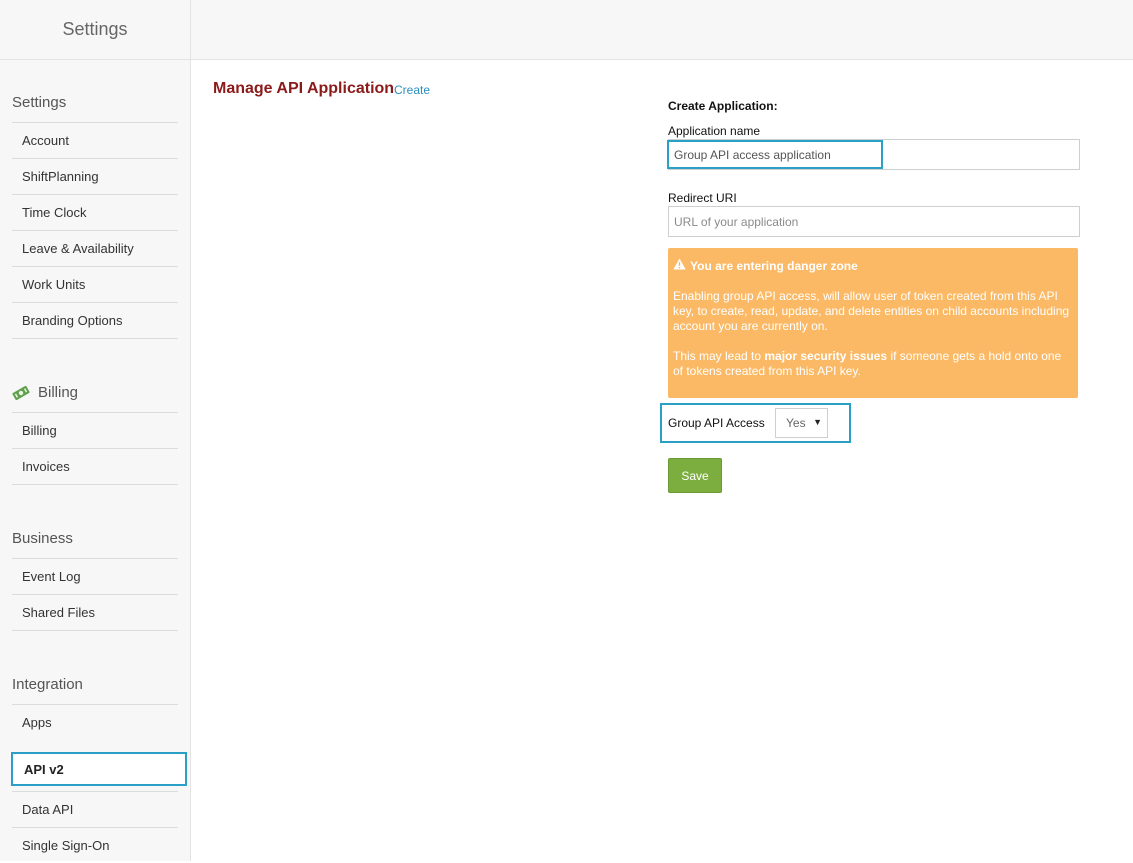 This screenshot has height=863, width=1133. I want to click on sidebar-item-api-v2: API v2, so click(99, 769).